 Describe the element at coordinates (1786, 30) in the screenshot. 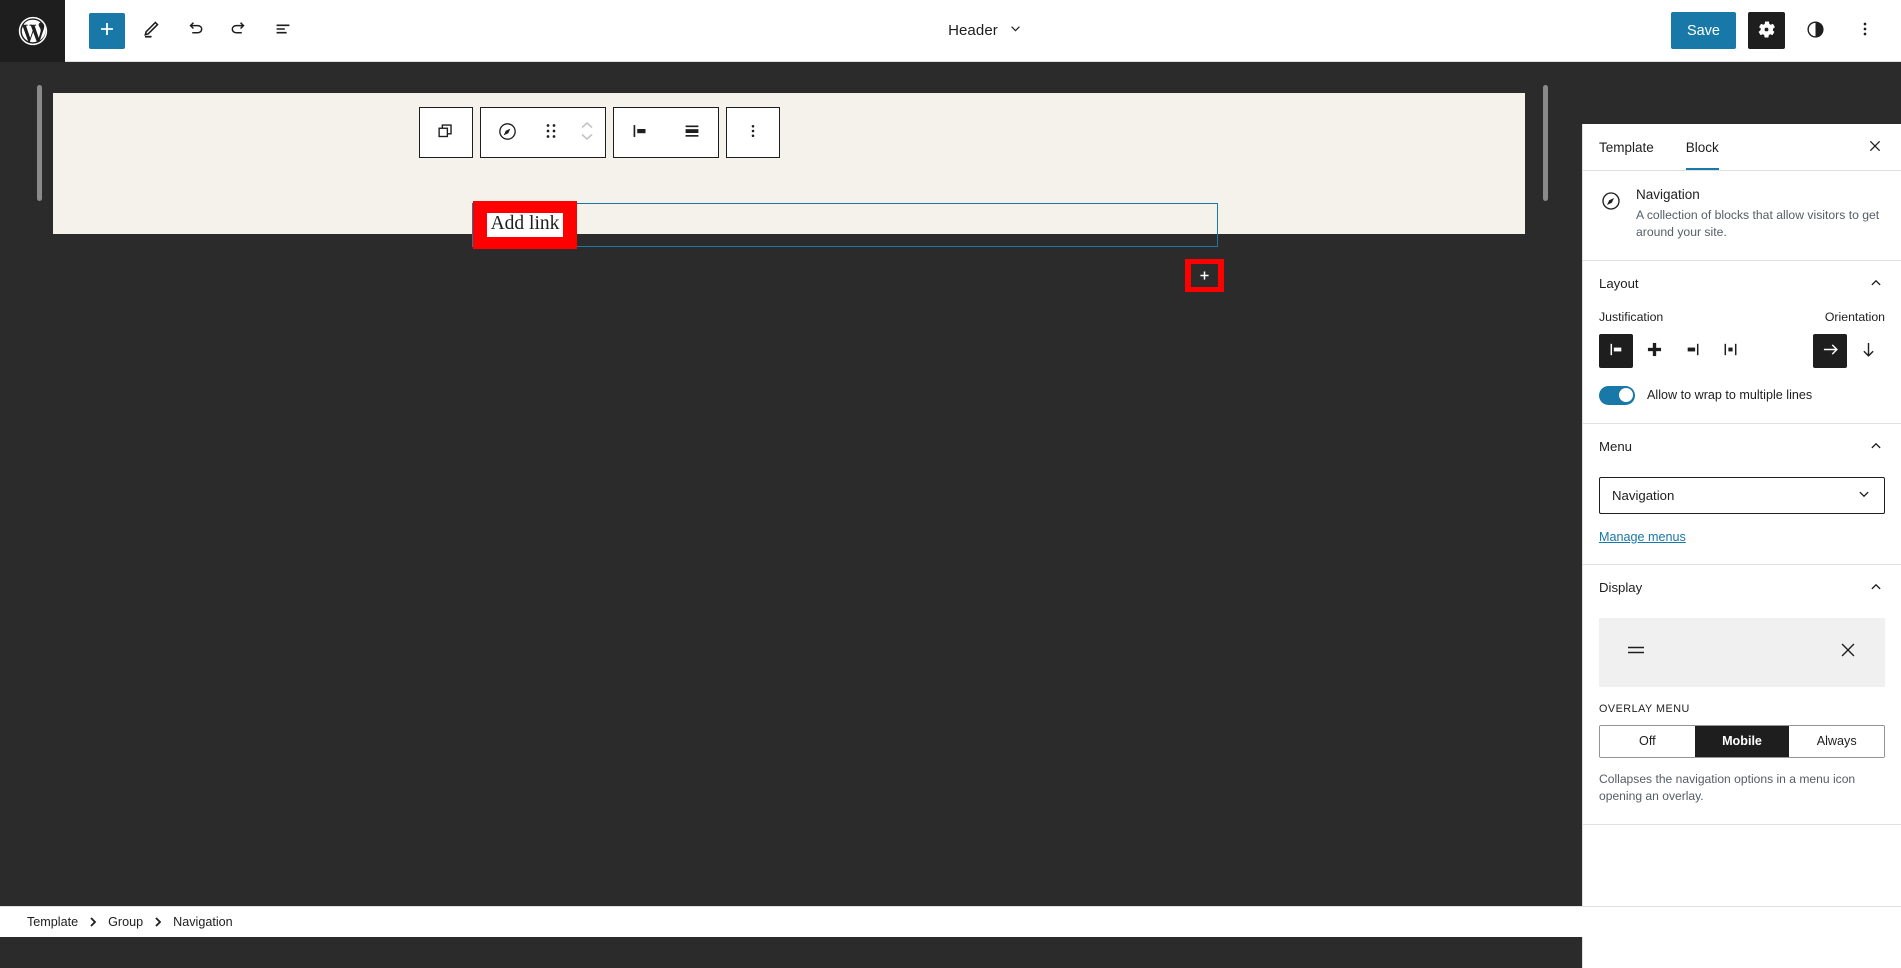

I see `top-toolbar-right-tools: Save` at that location.